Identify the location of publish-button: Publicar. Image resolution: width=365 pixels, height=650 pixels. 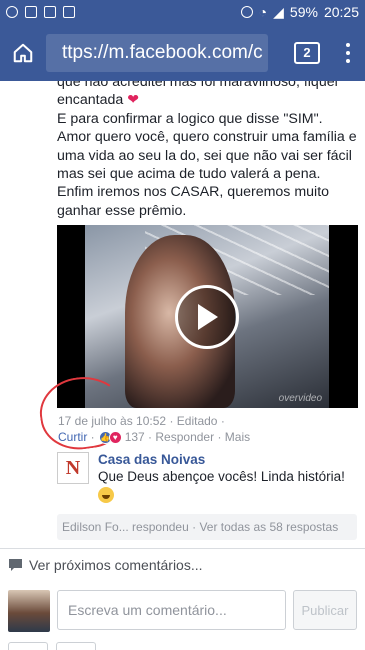
(325, 610).